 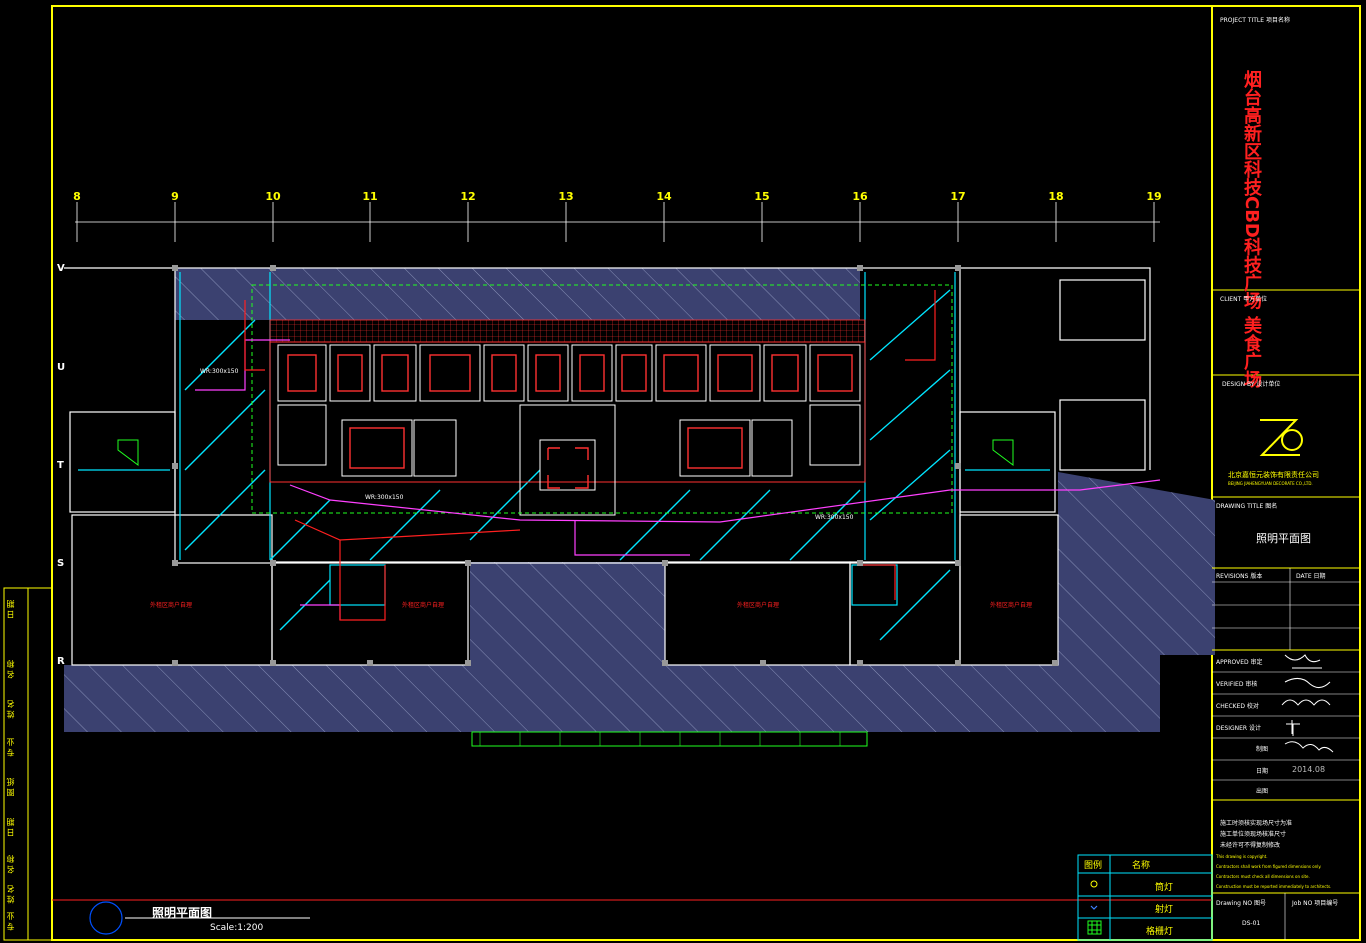 I want to click on note-line: 未经许可不得复制修改, so click(x=1250, y=845).